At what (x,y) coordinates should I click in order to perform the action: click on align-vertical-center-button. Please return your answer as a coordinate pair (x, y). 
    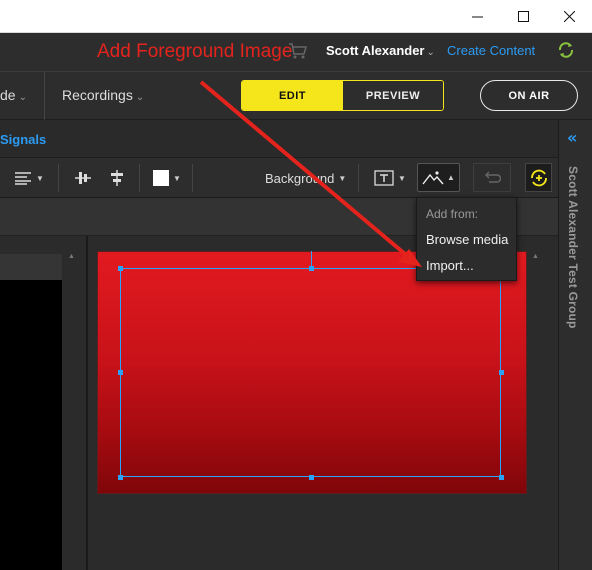
    Looking at the image, I should click on (83, 178).